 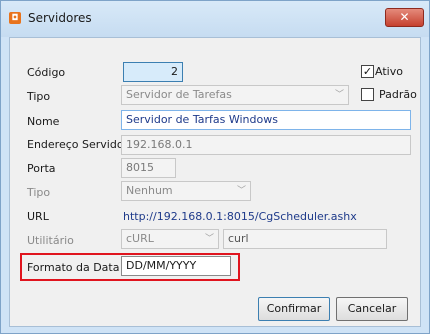 What do you see at coordinates (140, 238) in the screenshot?
I see `utilitario-select-value: cURL` at bounding box center [140, 238].